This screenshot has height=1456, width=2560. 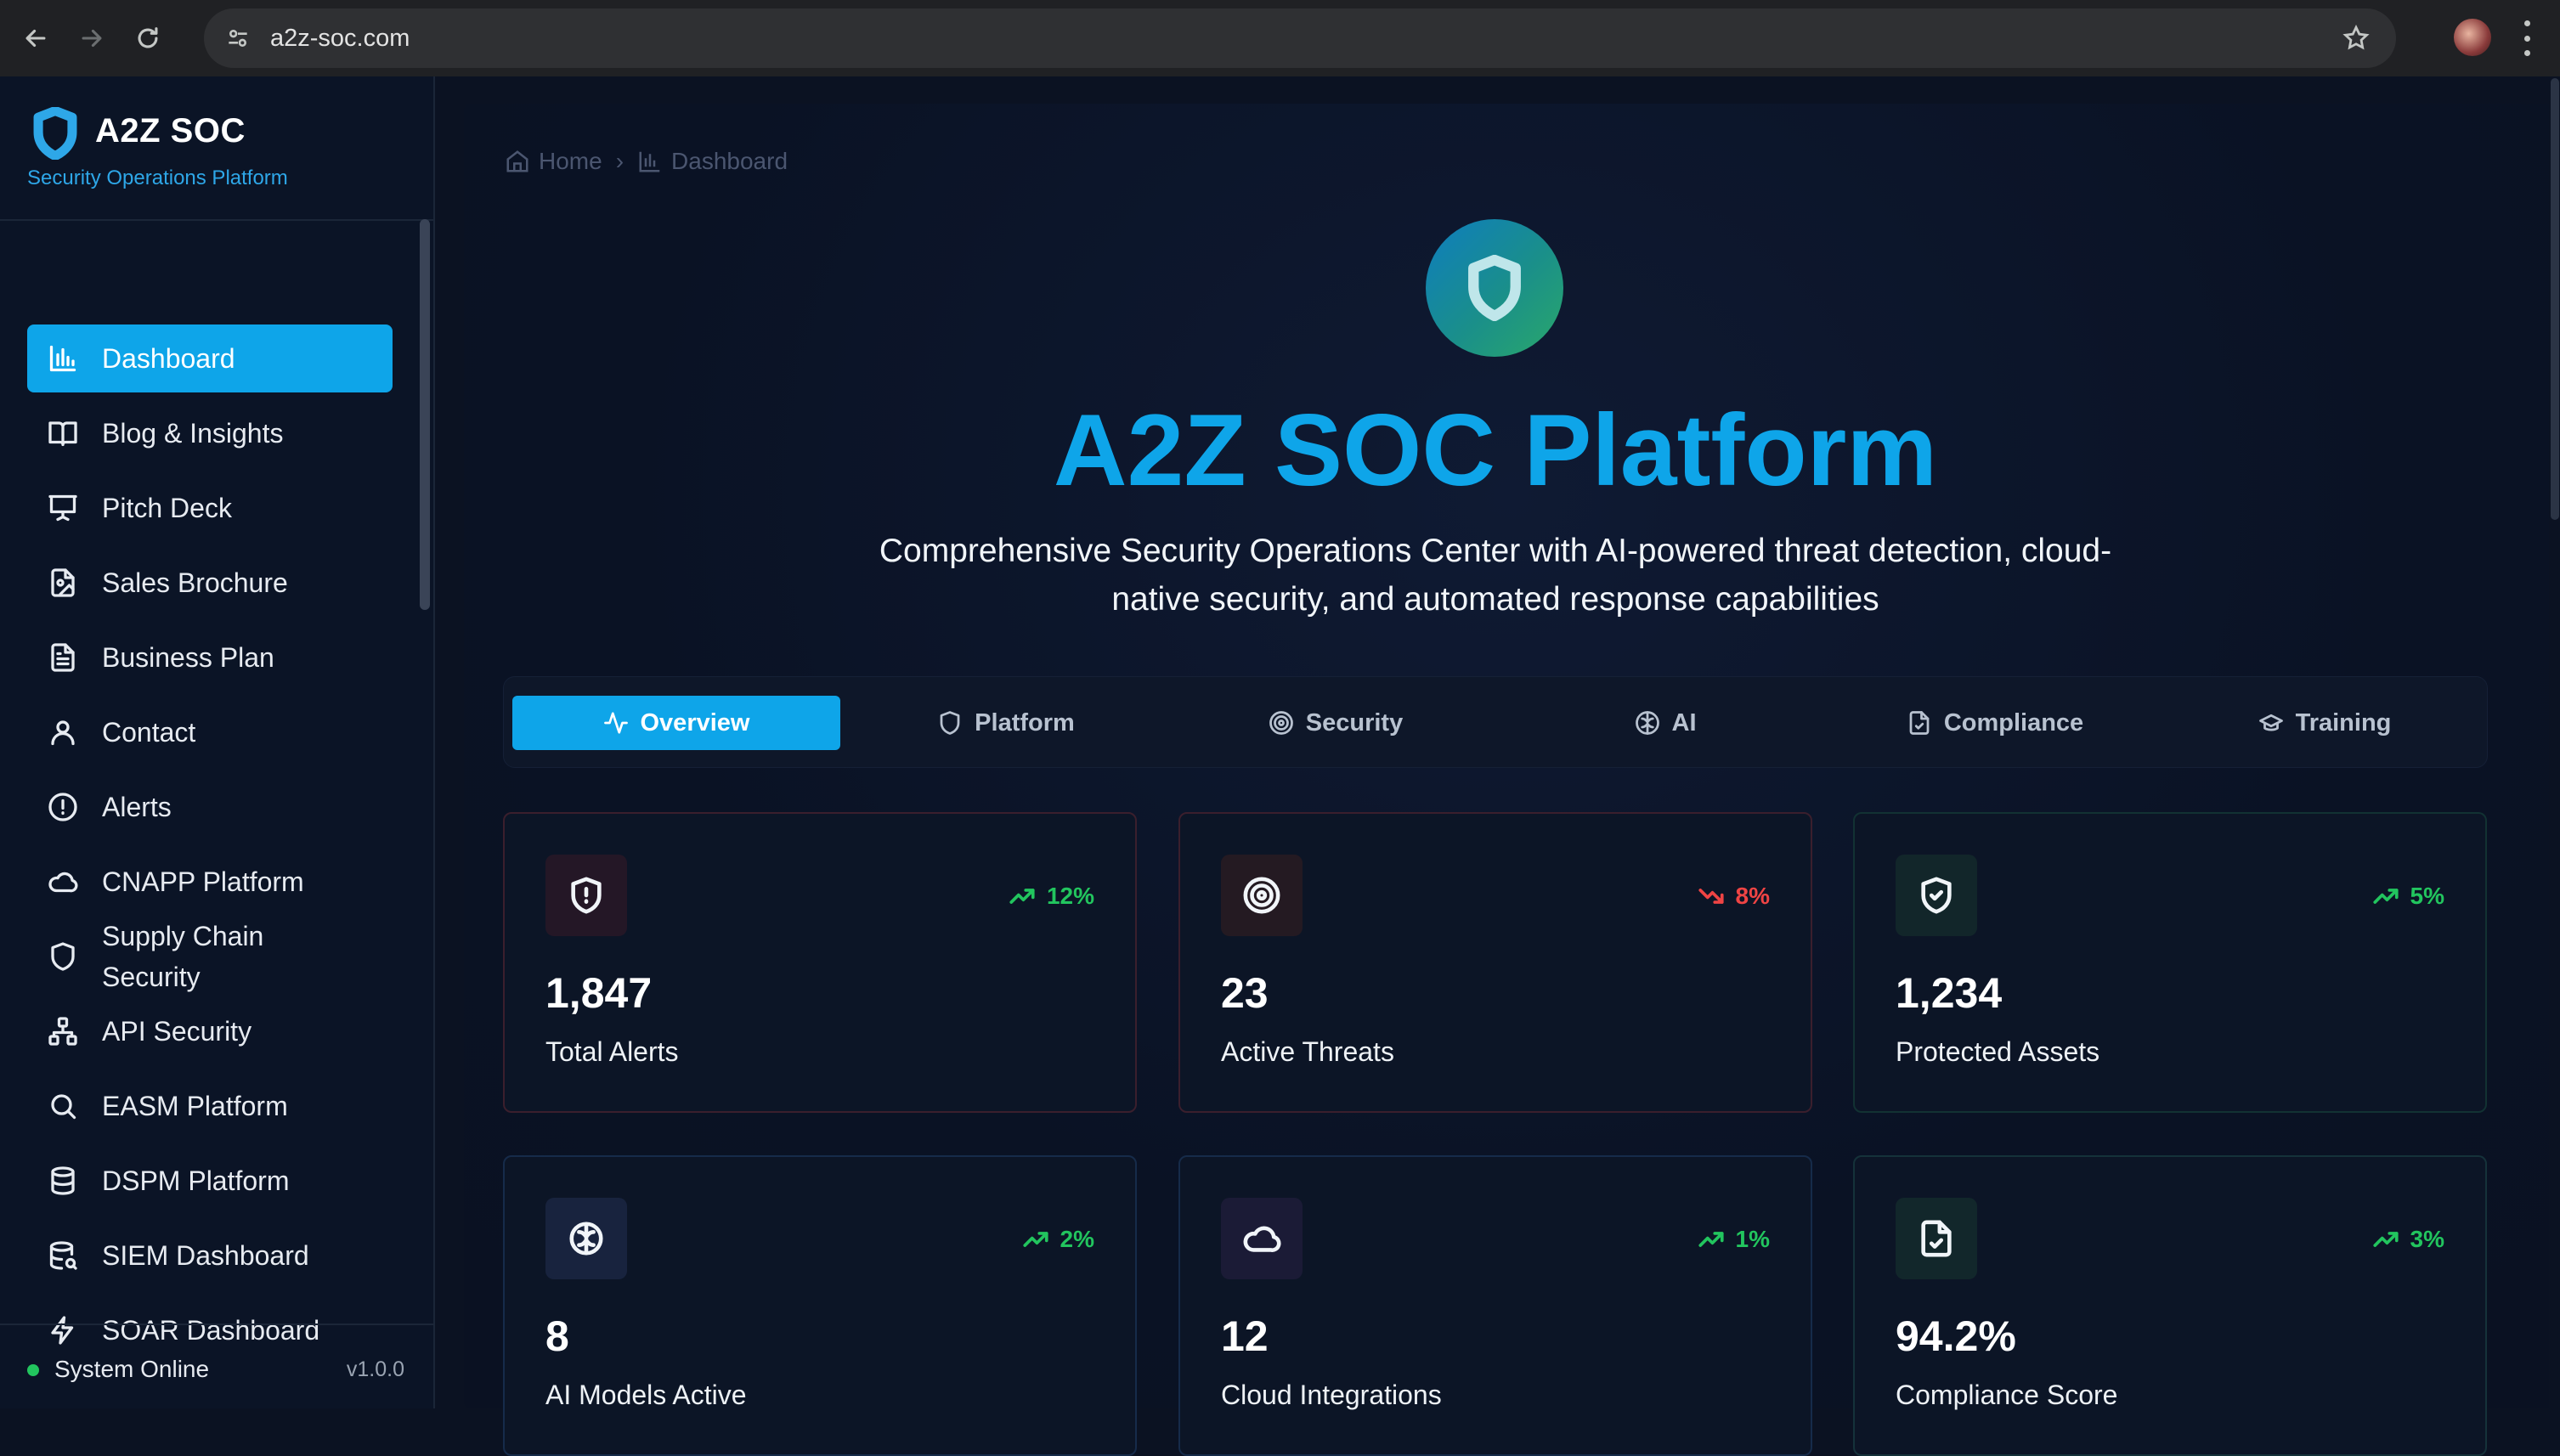 I want to click on trend-up: 2%, so click(x=1057, y=1240).